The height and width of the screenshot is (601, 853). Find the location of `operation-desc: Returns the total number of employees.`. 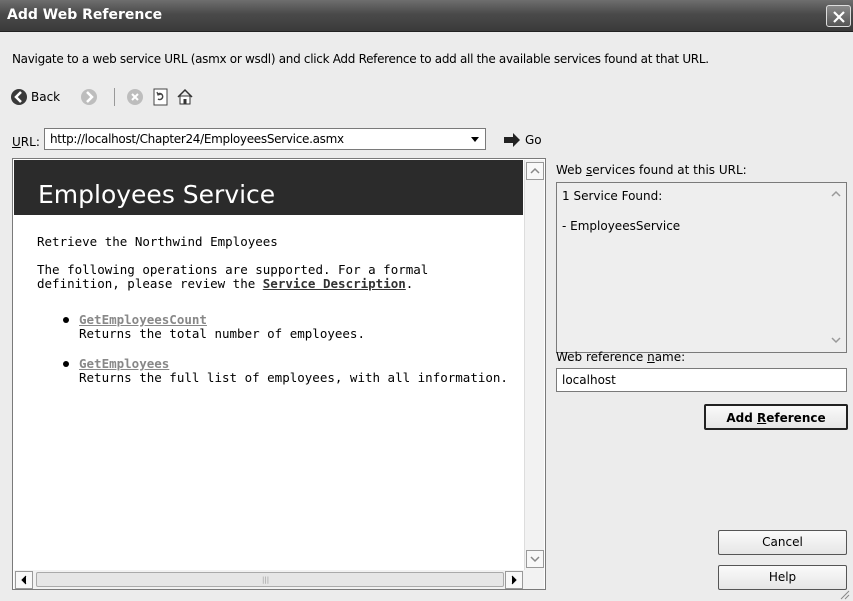

operation-desc: Returns the total number of employees. is located at coordinates (222, 333).